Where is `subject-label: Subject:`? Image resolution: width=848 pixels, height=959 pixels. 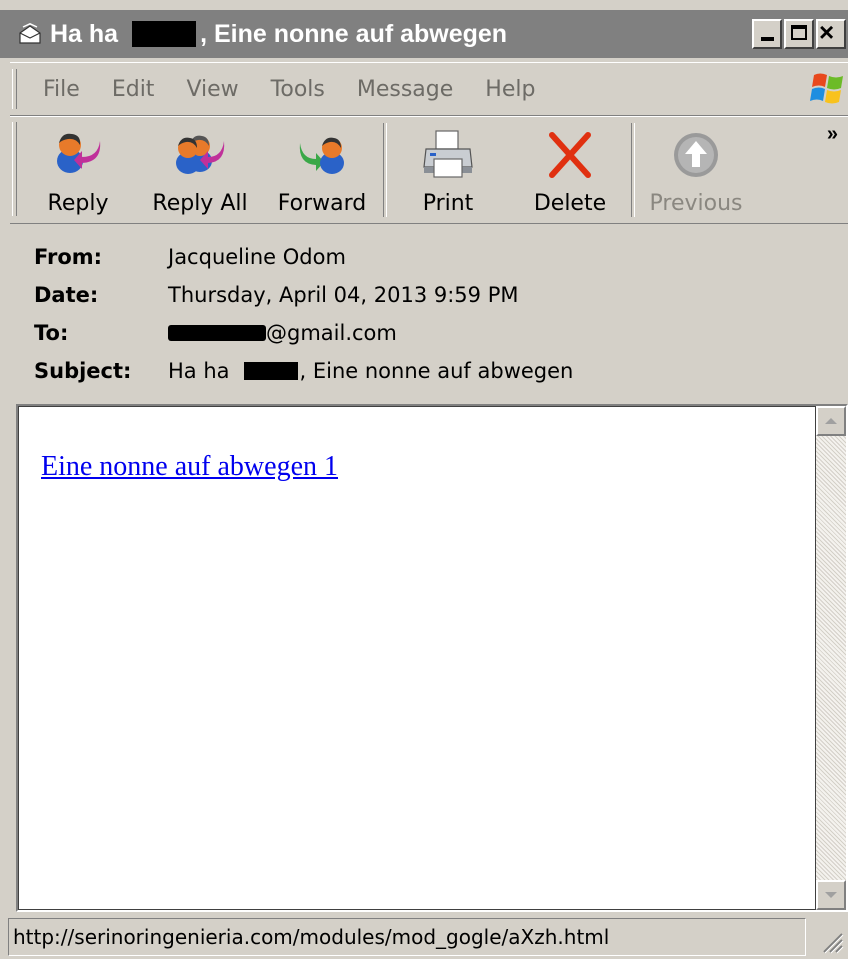 subject-label: Subject: is located at coordinates (83, 371).